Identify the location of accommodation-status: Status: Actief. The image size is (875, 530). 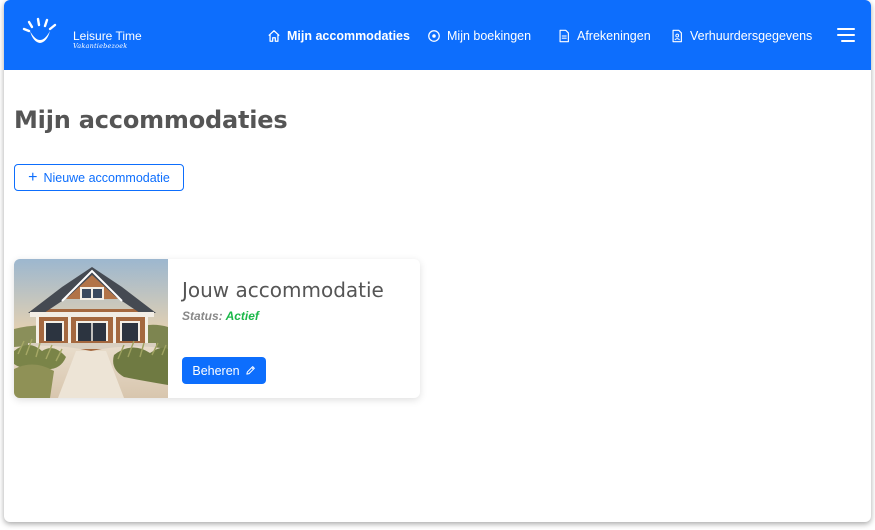
(220, 316).